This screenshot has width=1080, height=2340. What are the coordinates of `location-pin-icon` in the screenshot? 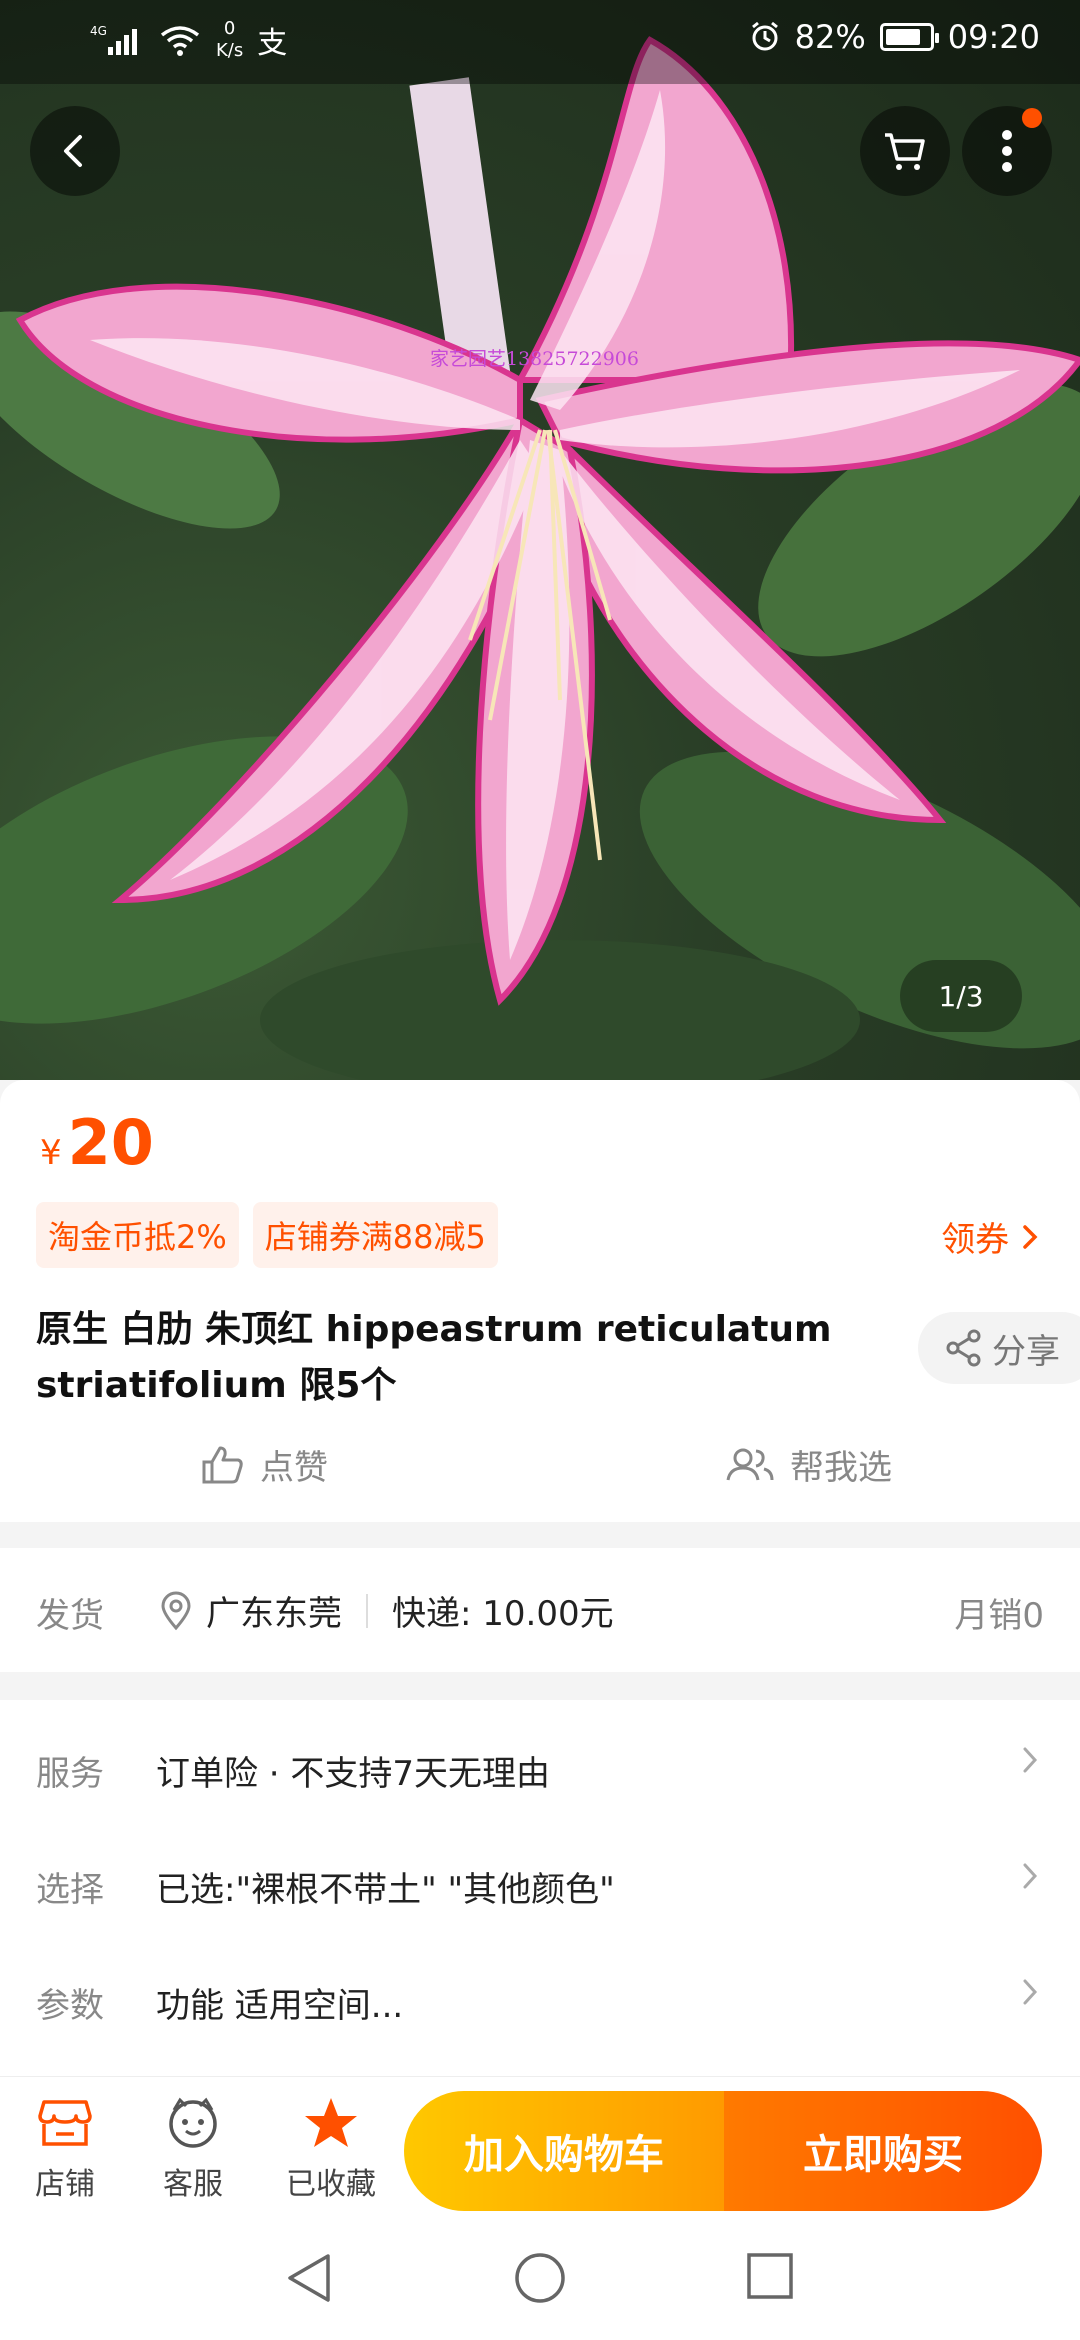 It's located at (176, 1610).